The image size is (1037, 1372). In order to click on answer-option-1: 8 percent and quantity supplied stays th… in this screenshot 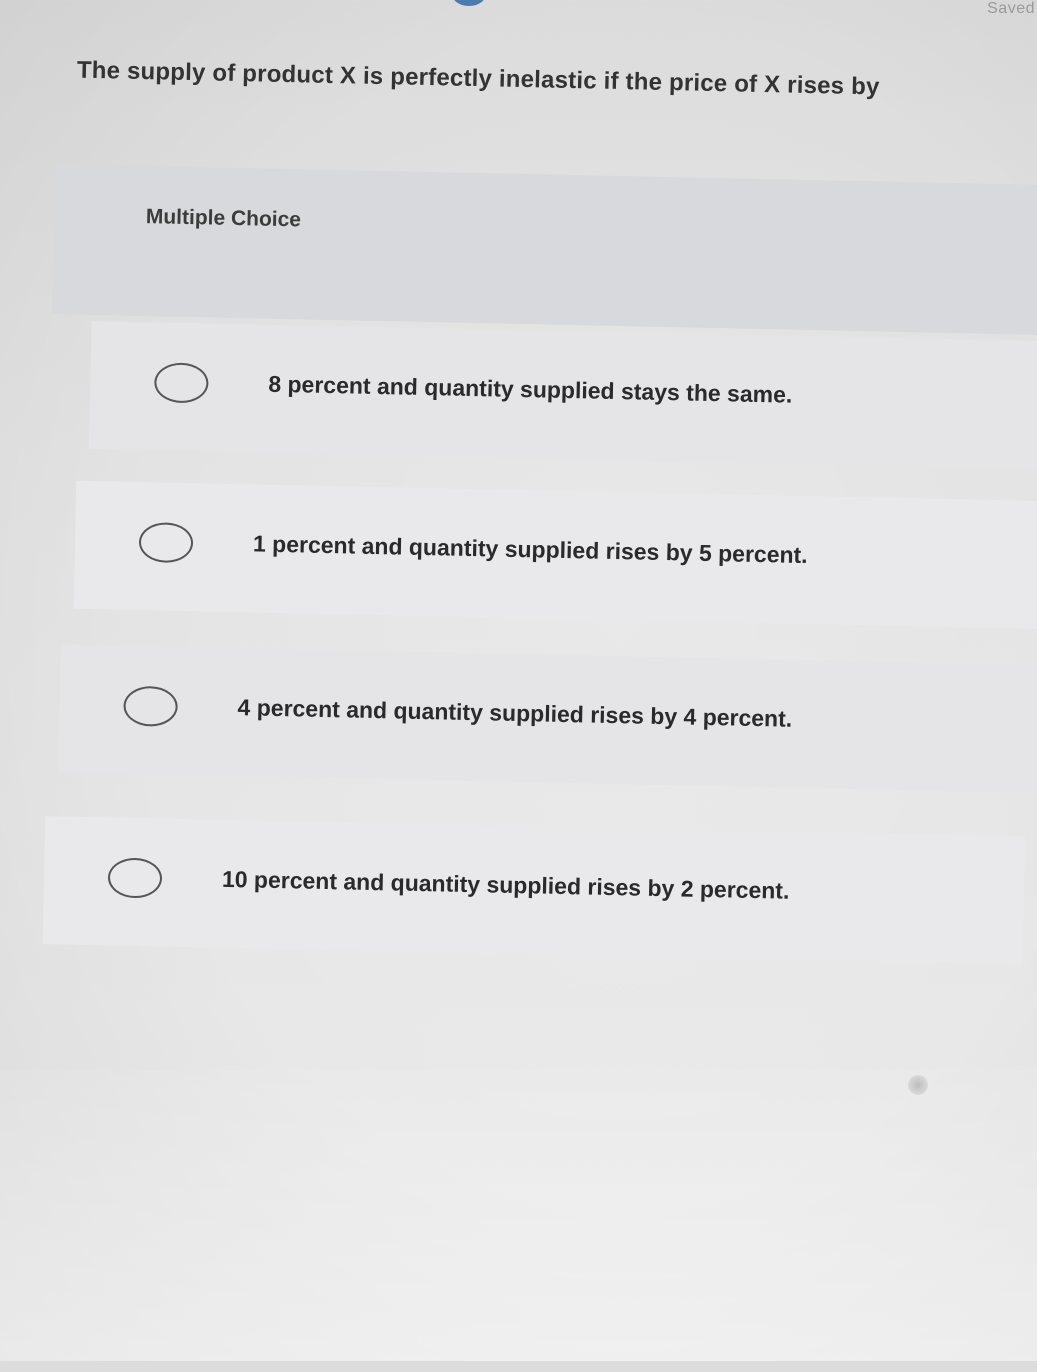, I will do `click(562, 395)`.